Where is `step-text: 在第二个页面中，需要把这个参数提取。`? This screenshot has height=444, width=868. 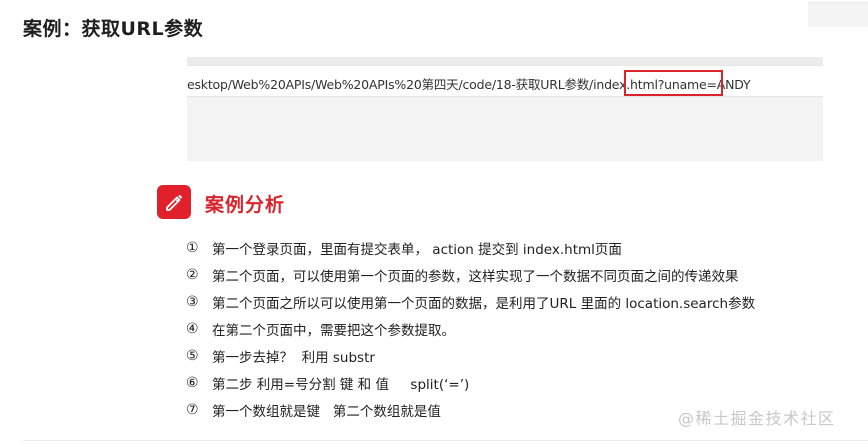 step-text: 在第二个页面中，需要把这个参数提取。 is located at coordinates (333, 330).